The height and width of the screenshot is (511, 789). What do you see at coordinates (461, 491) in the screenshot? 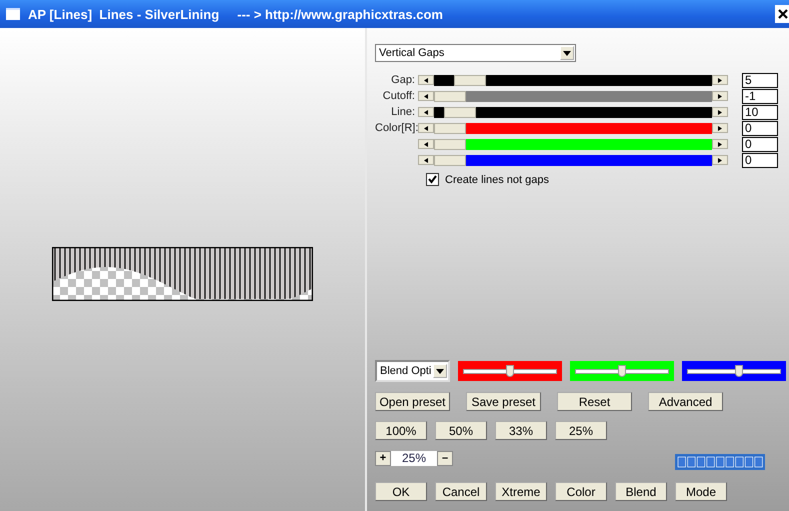
I see `action-button: Cancel` at bounding box center [461, 491].